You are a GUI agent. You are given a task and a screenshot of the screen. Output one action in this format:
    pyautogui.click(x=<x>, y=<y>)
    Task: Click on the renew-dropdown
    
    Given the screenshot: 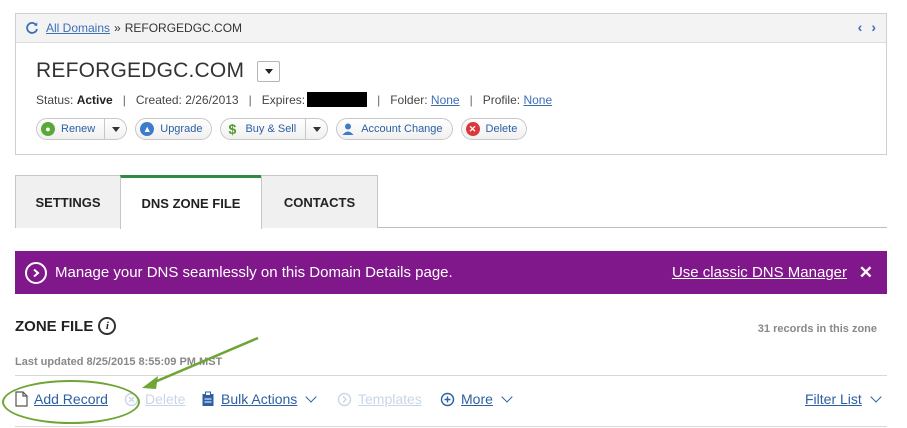 What is the action you would take?
    pyautogui.click(x=115, y=129)
    